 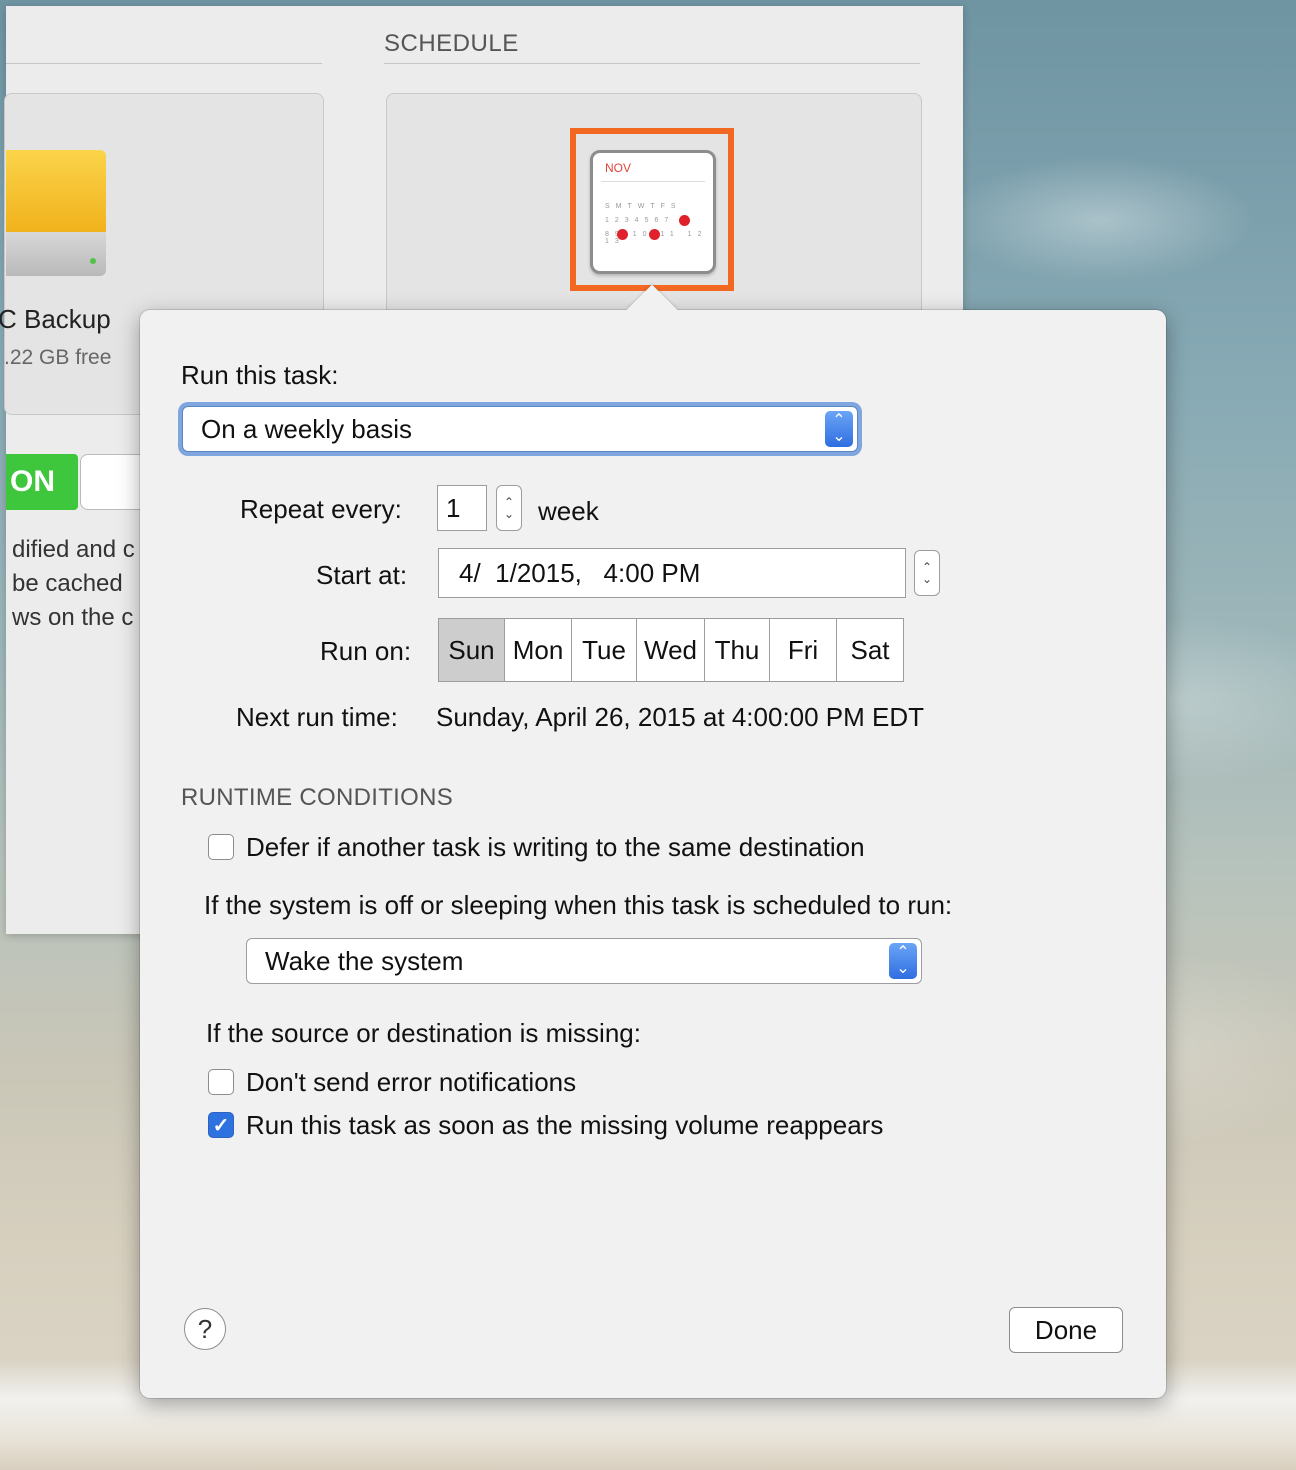 I want to click on on-toggle: ON, so click(x=42, y=482).